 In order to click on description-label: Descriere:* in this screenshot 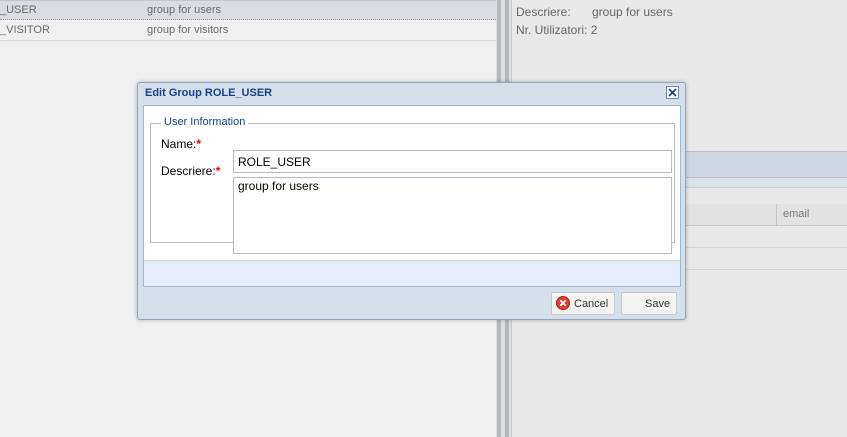, I will do `click(190, 171)`.